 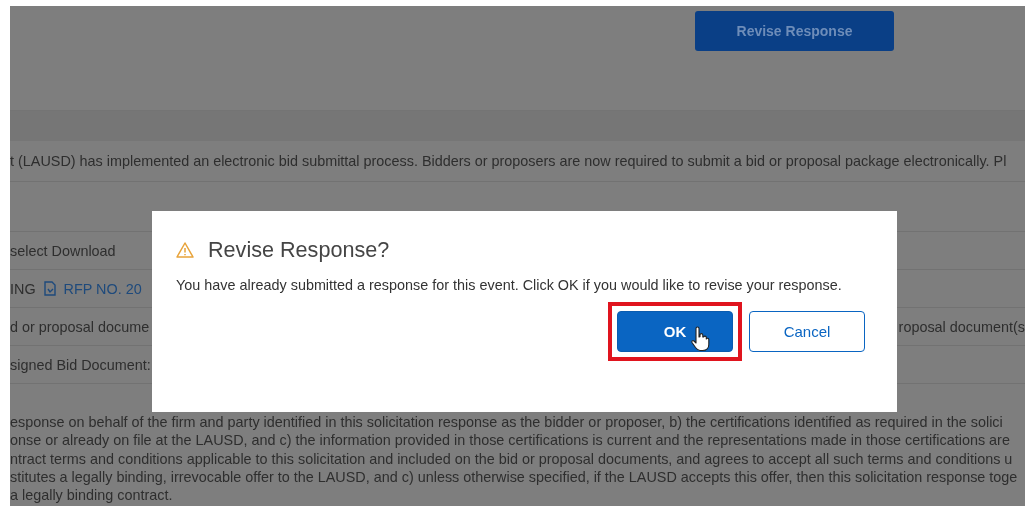 What do you see at coordinates (514, 477) in the screenshot?
I see `terms-text-line: stitutes a legally binding, irrevocable offer to the LAUSD, and c) unless otherwise specified, if the LAUSD accepts this offer, then this solicitation response toge` at bounding box center [514, 477].